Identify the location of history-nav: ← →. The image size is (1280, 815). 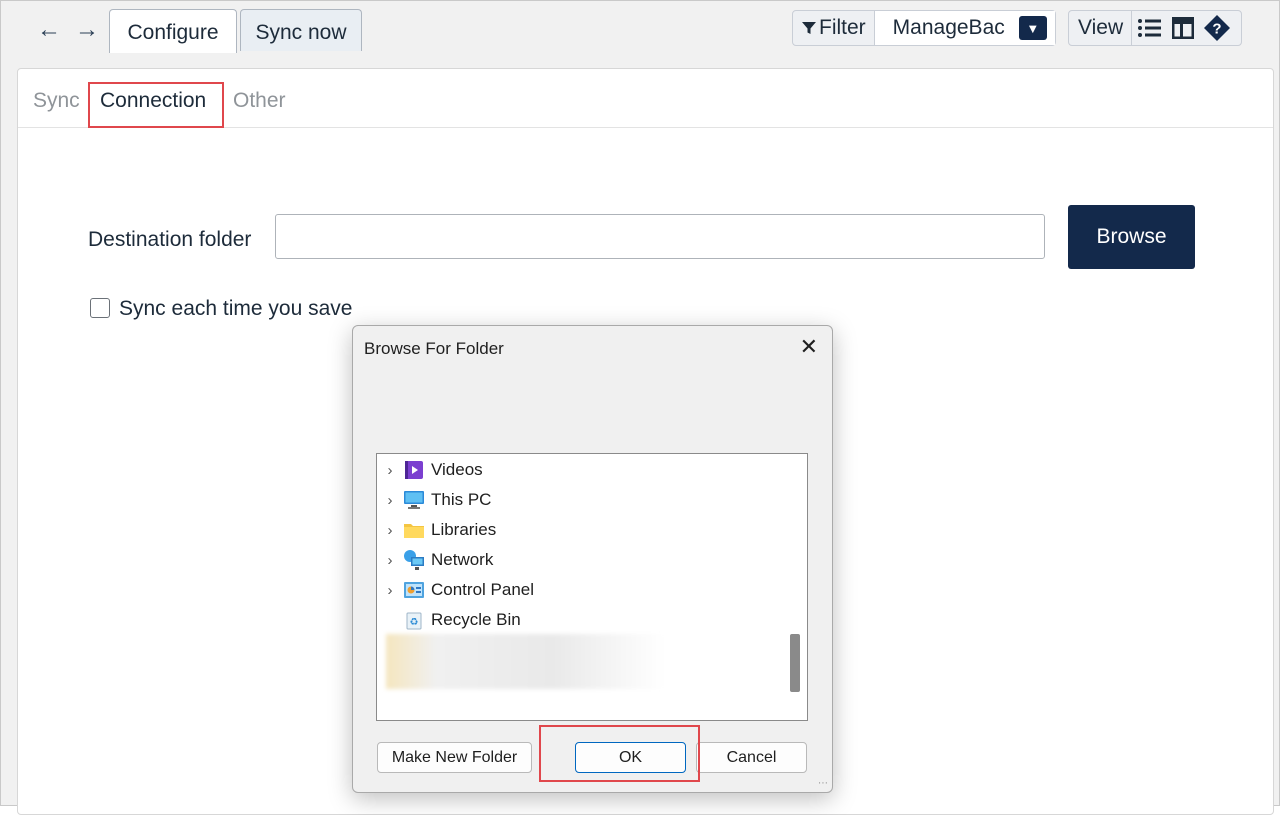
(68, 30).